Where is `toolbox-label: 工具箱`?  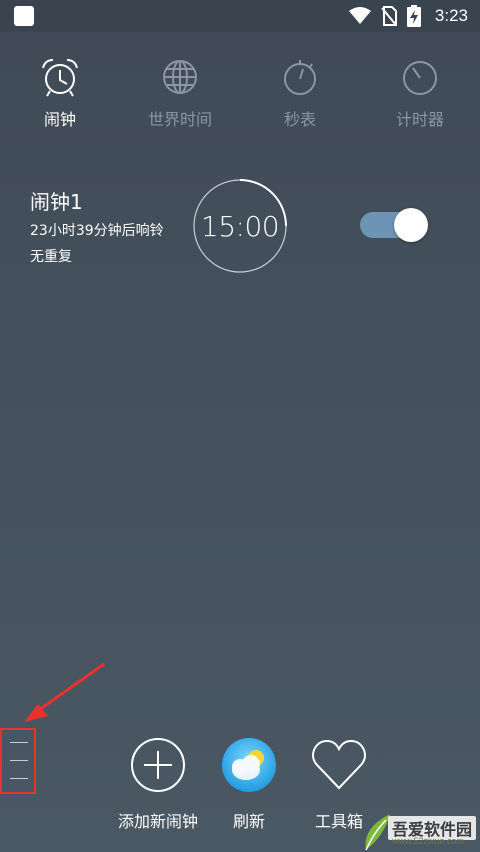 toolbox-label: 工具箱 is located at coordinates (338, 821).